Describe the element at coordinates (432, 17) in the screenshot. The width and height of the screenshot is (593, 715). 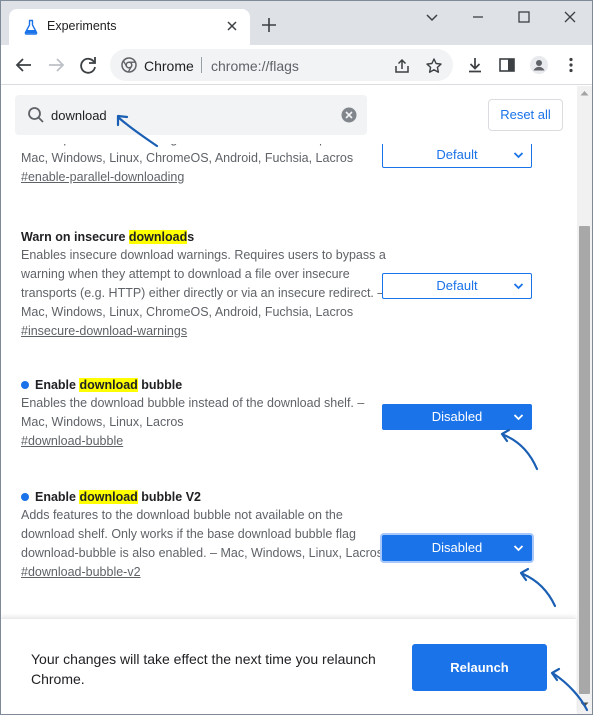
I see `tab-search-icon` at that location.